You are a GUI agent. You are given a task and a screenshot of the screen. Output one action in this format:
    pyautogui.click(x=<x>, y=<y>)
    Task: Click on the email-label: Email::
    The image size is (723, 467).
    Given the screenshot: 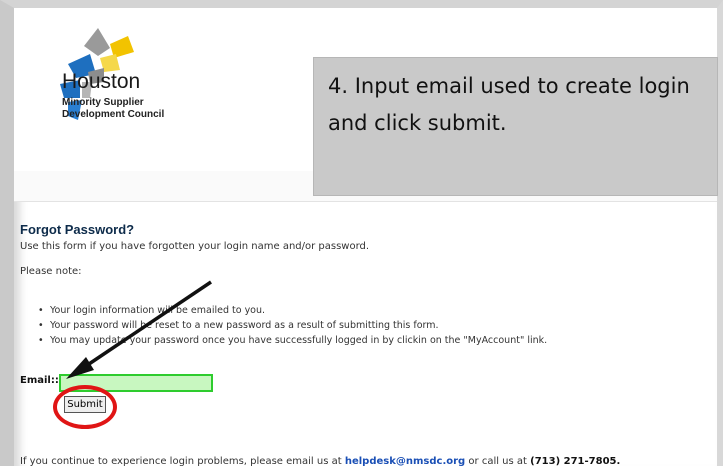 What is the action you would take?
    pyautogui.click(x=39, y=380)
    